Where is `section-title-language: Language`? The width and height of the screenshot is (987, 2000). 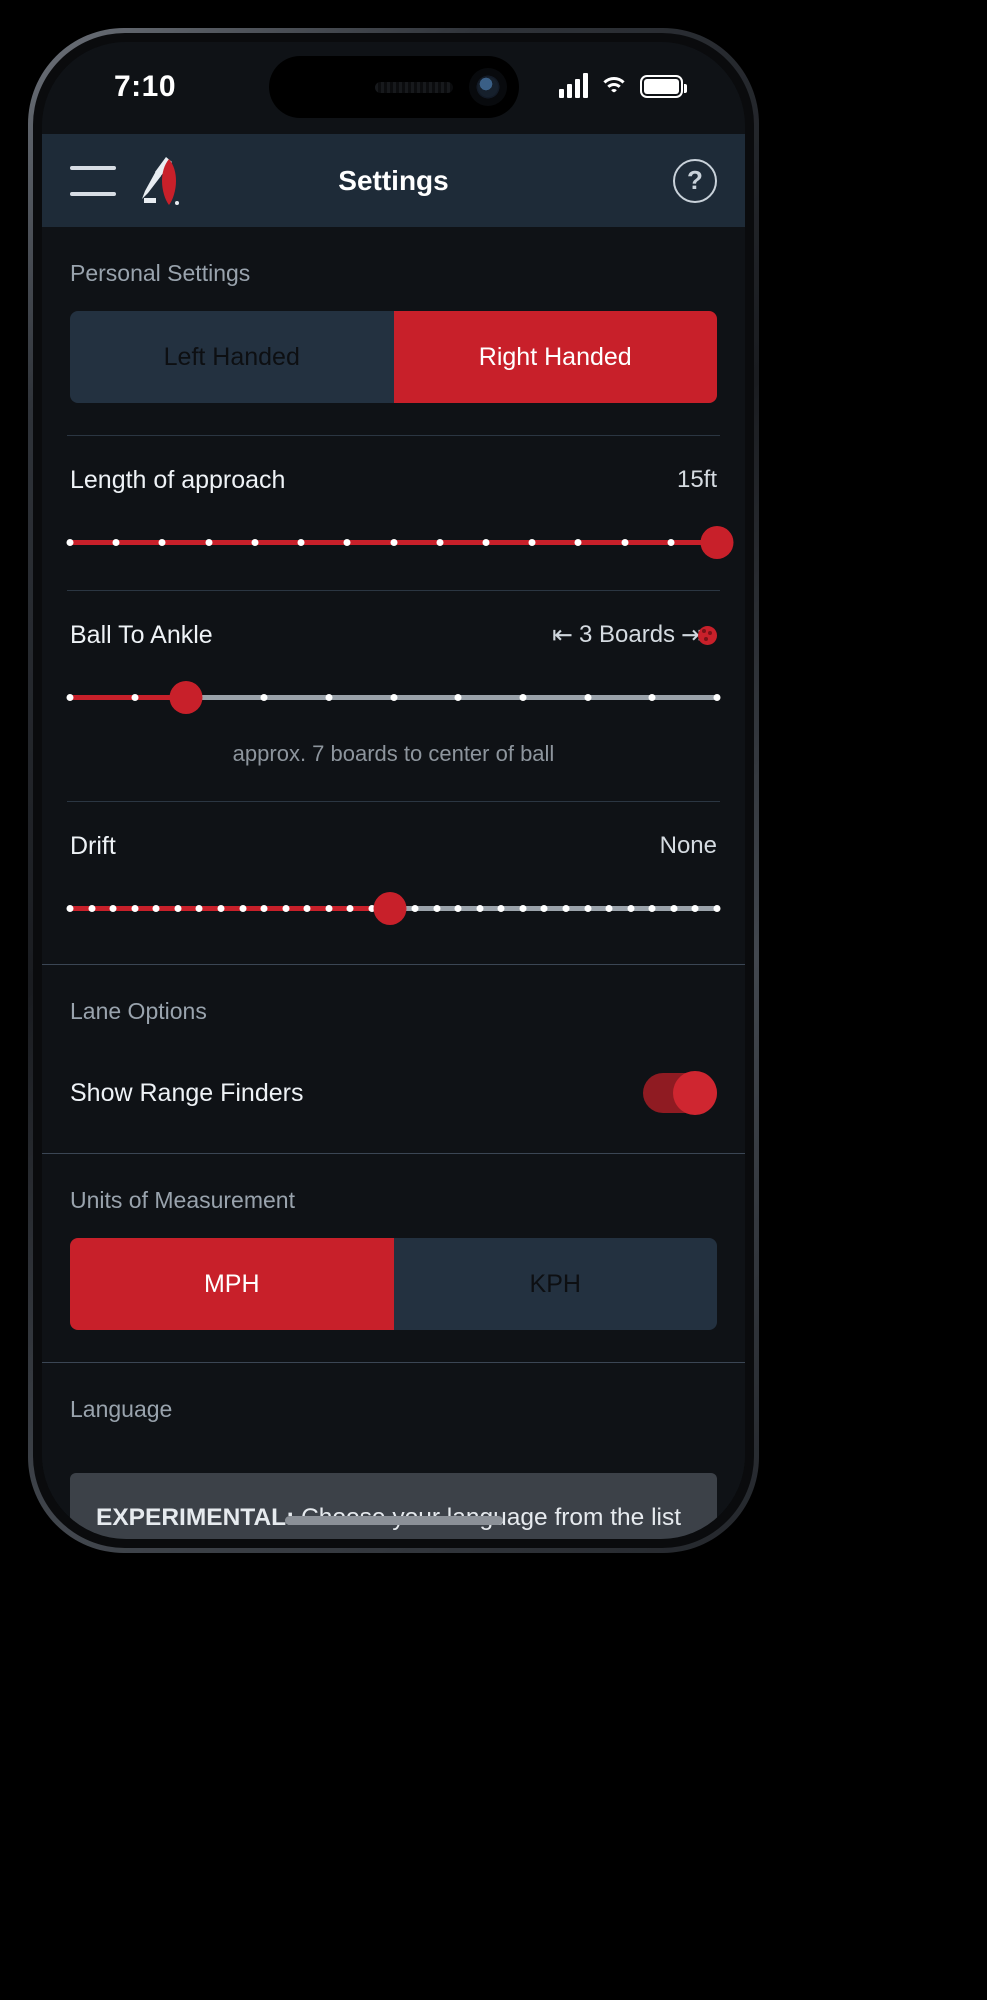
section-title-language: Language is located at coordinates (121, 1409).